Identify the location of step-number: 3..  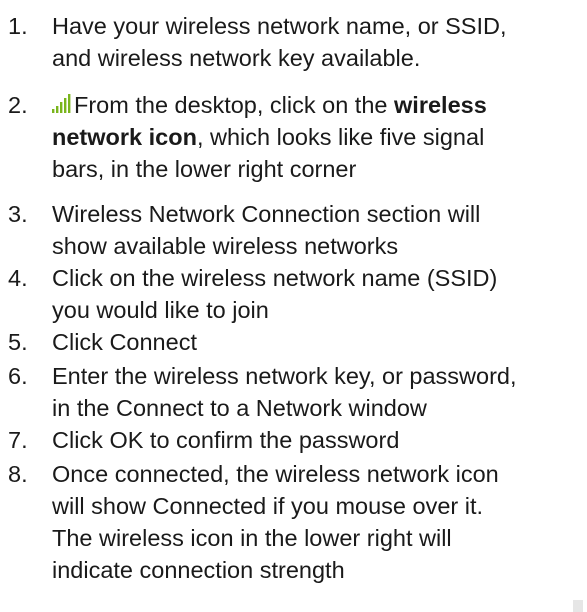
(18, 214).